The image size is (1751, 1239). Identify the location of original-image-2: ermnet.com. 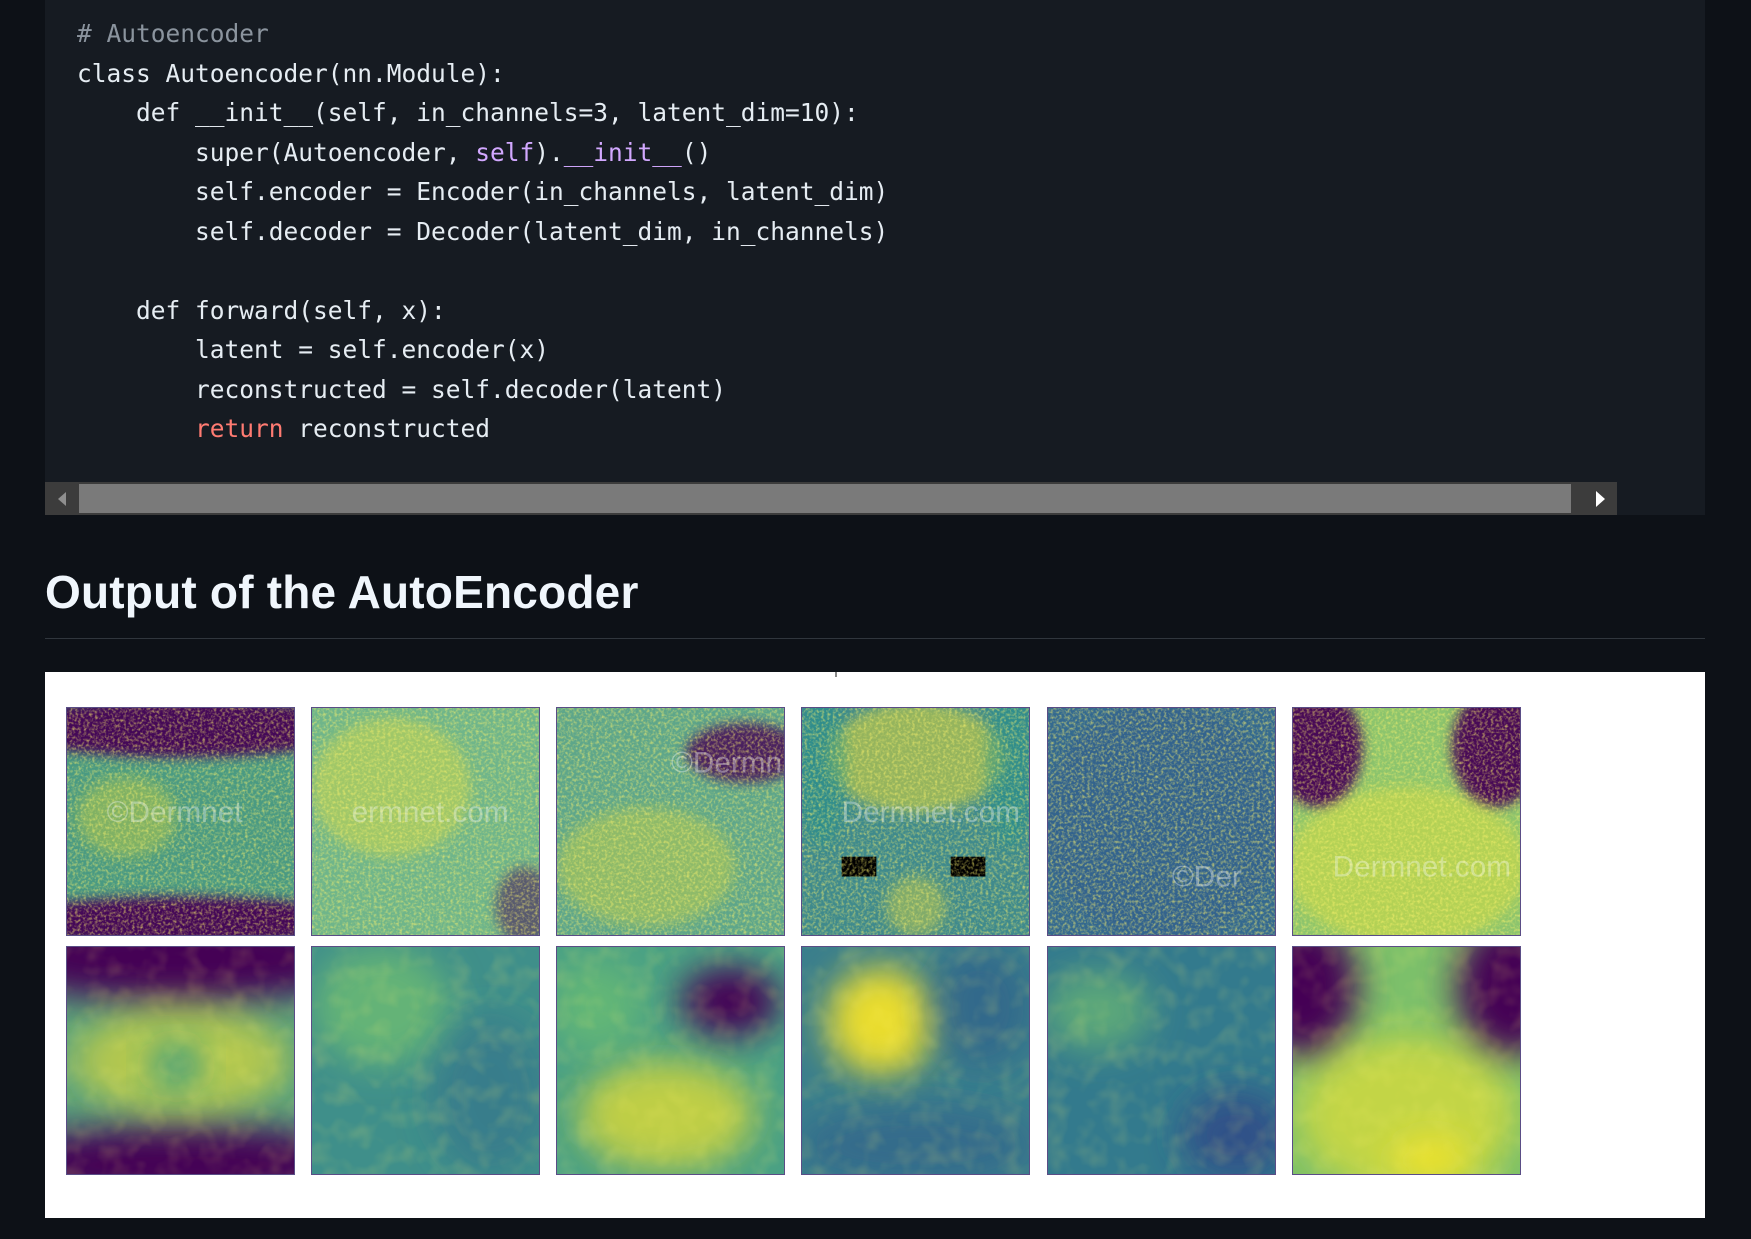
(425, 821).